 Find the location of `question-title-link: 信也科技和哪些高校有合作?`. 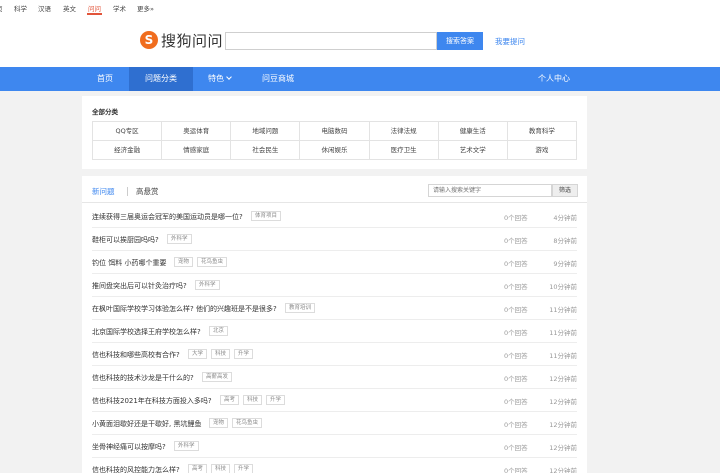

question-title-link: 信也科技和哪些高校有合作? is located at coordinates (136, 355).